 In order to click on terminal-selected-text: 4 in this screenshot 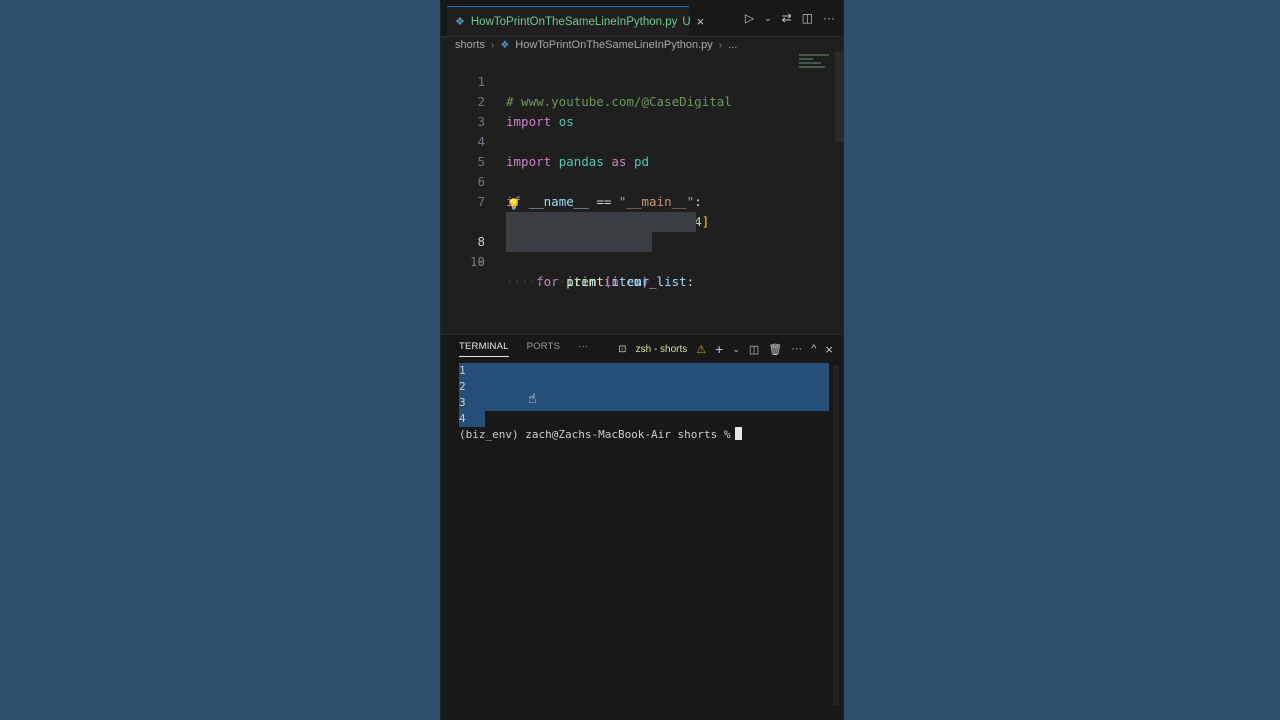, I will do `click(472, 419)`.